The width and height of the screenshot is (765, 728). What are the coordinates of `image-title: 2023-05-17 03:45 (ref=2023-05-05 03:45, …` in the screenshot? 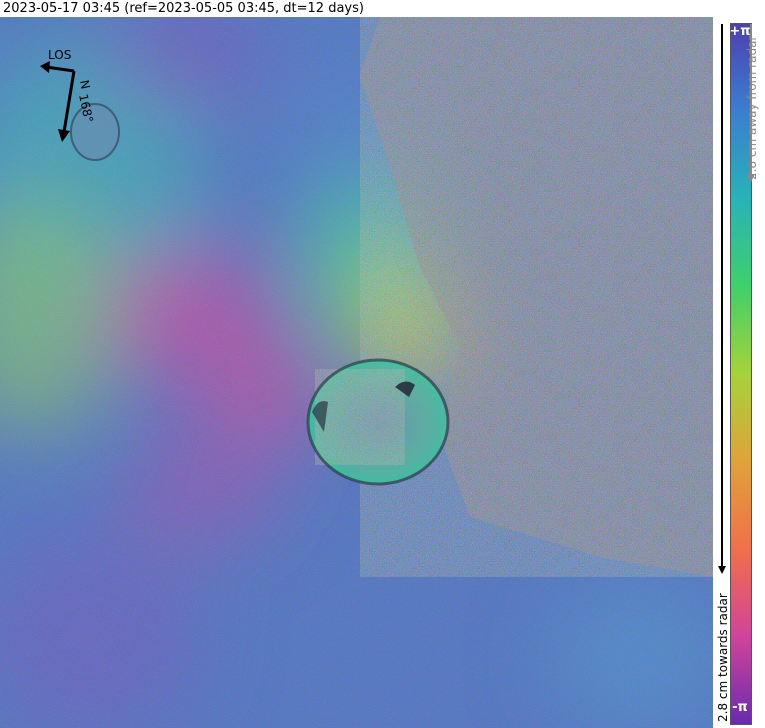 It's located at (183, 8).